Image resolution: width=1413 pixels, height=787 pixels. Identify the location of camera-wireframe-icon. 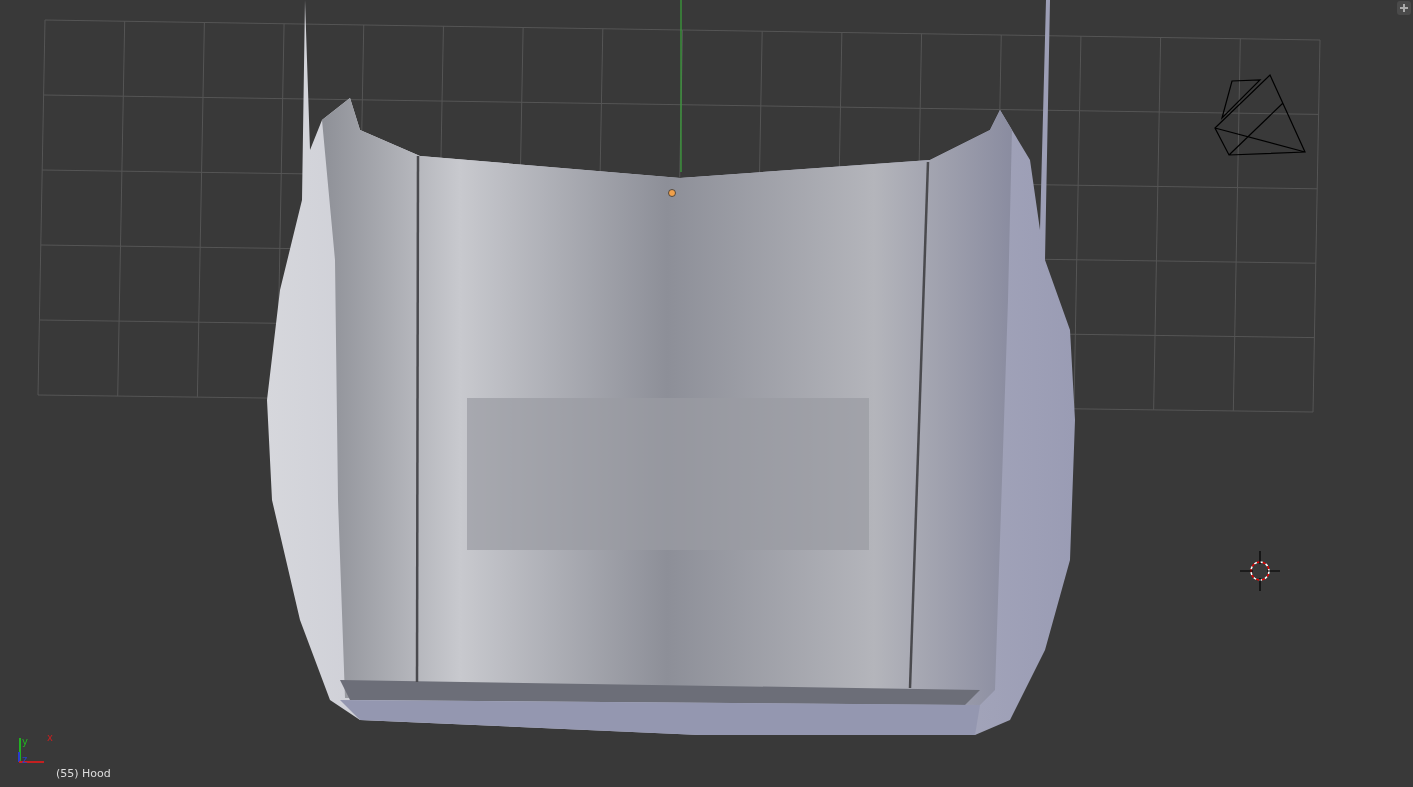
(1260, 114).